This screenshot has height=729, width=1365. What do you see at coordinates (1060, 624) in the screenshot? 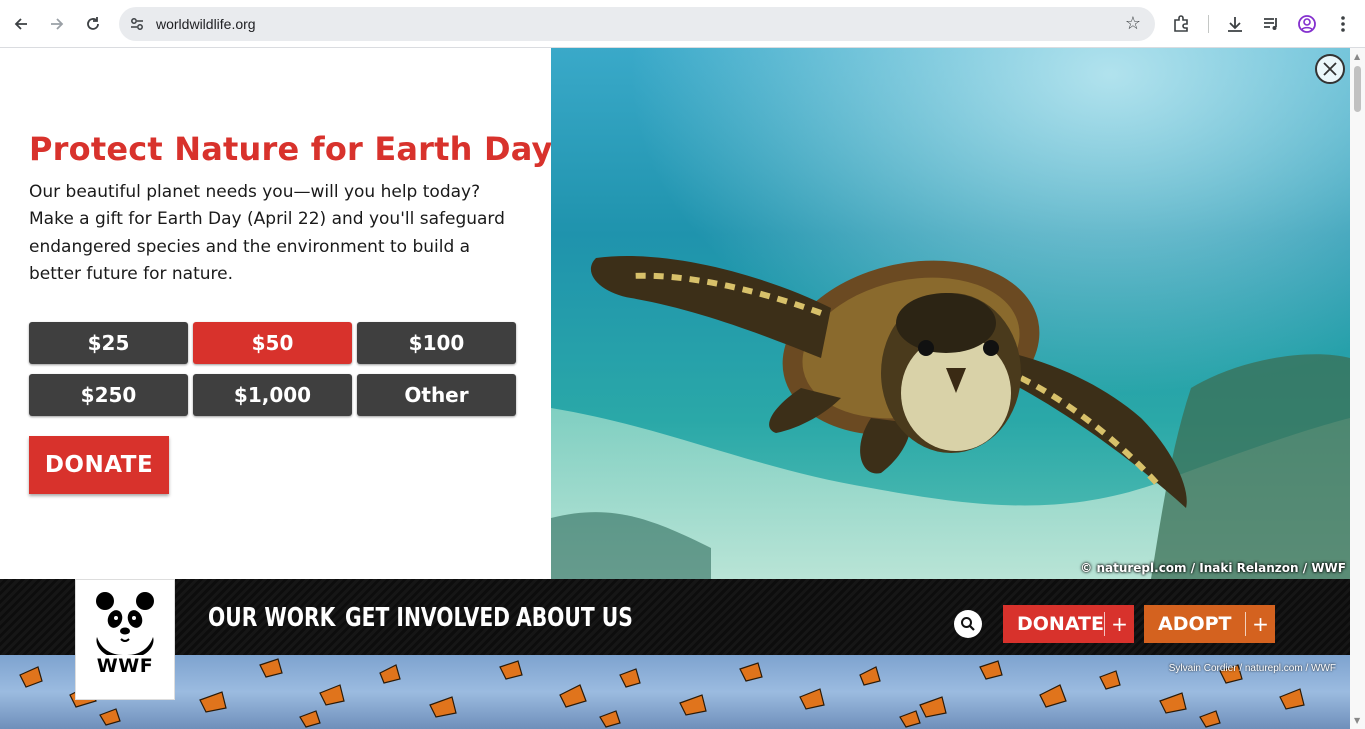
I see `nav-donate-label: DONATE` at bounding box center [1060, 624].